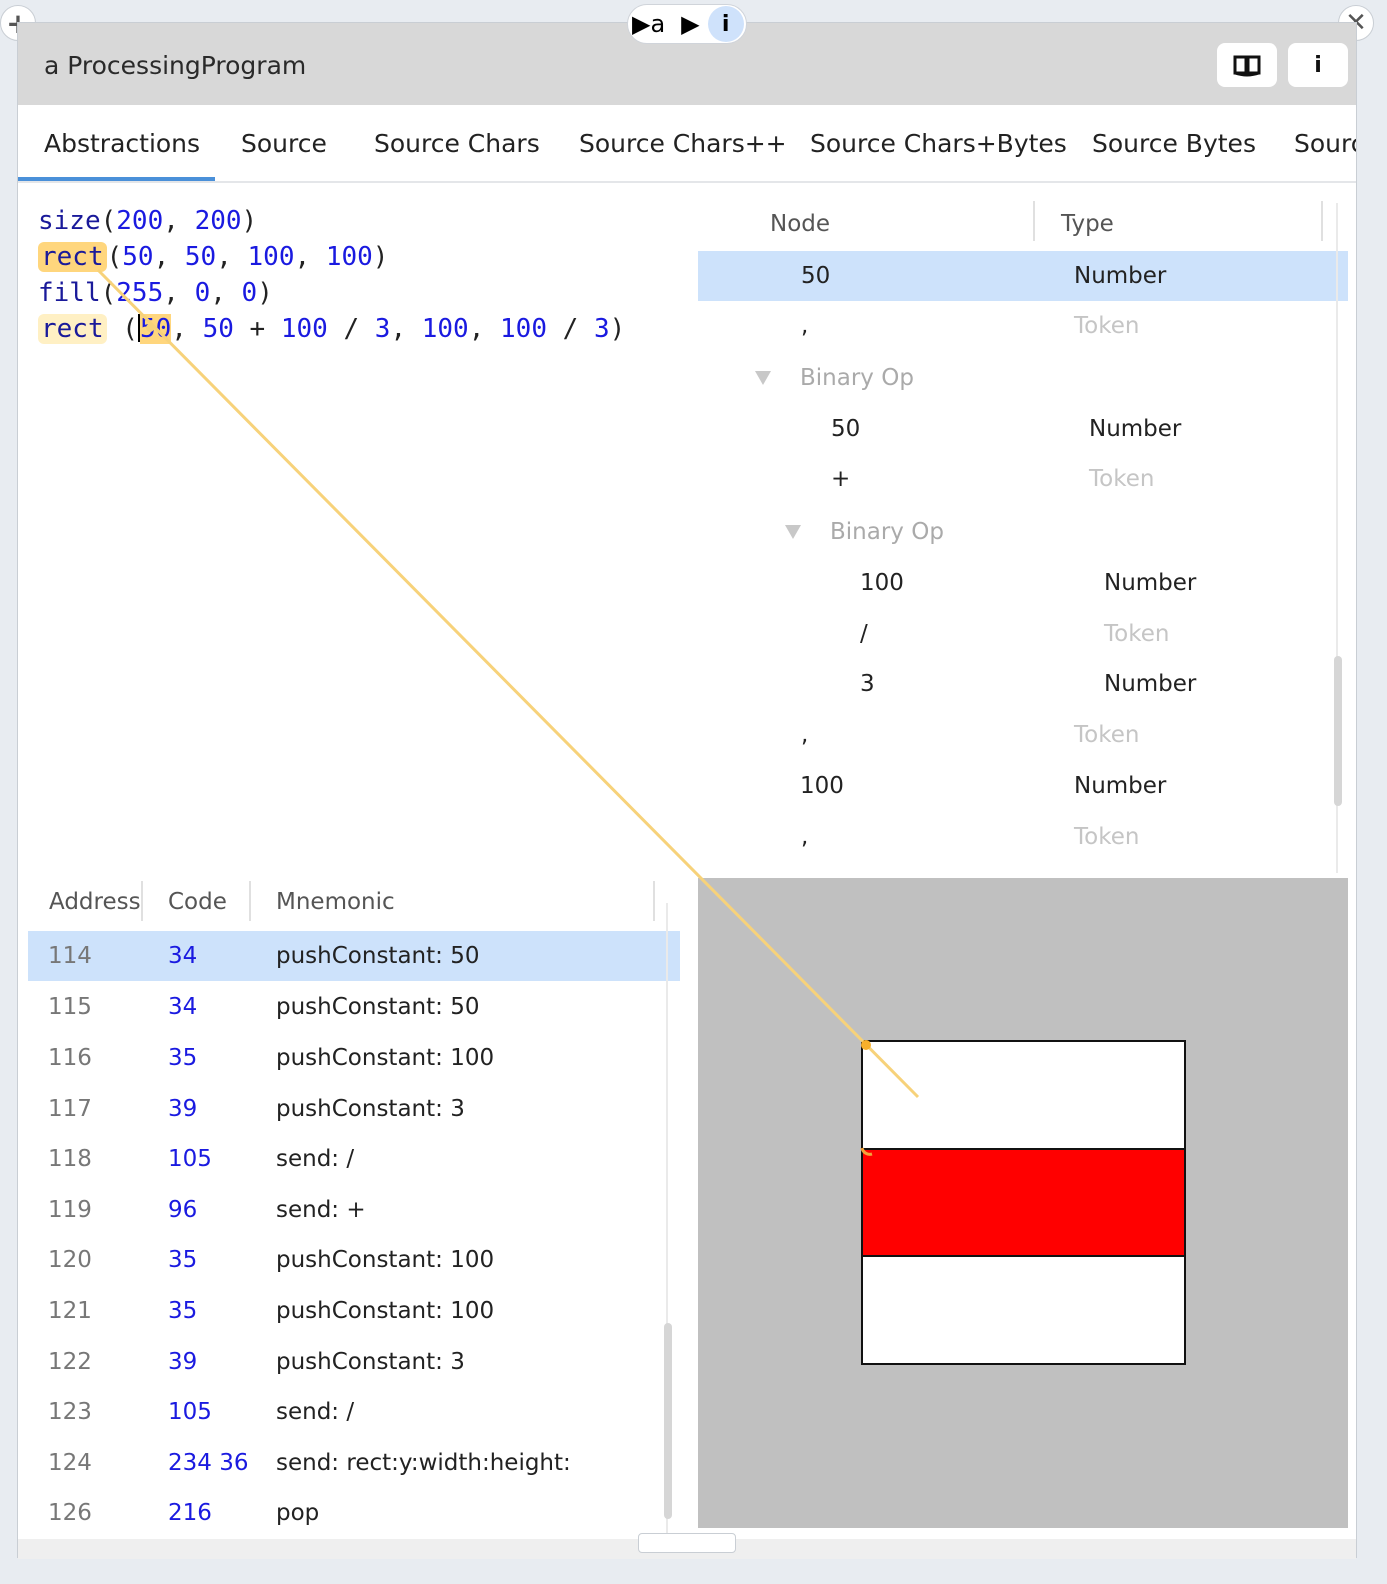 The image size is (1387, 1584). I want to click on bytecode-scrollbar, so click(668, 1421).